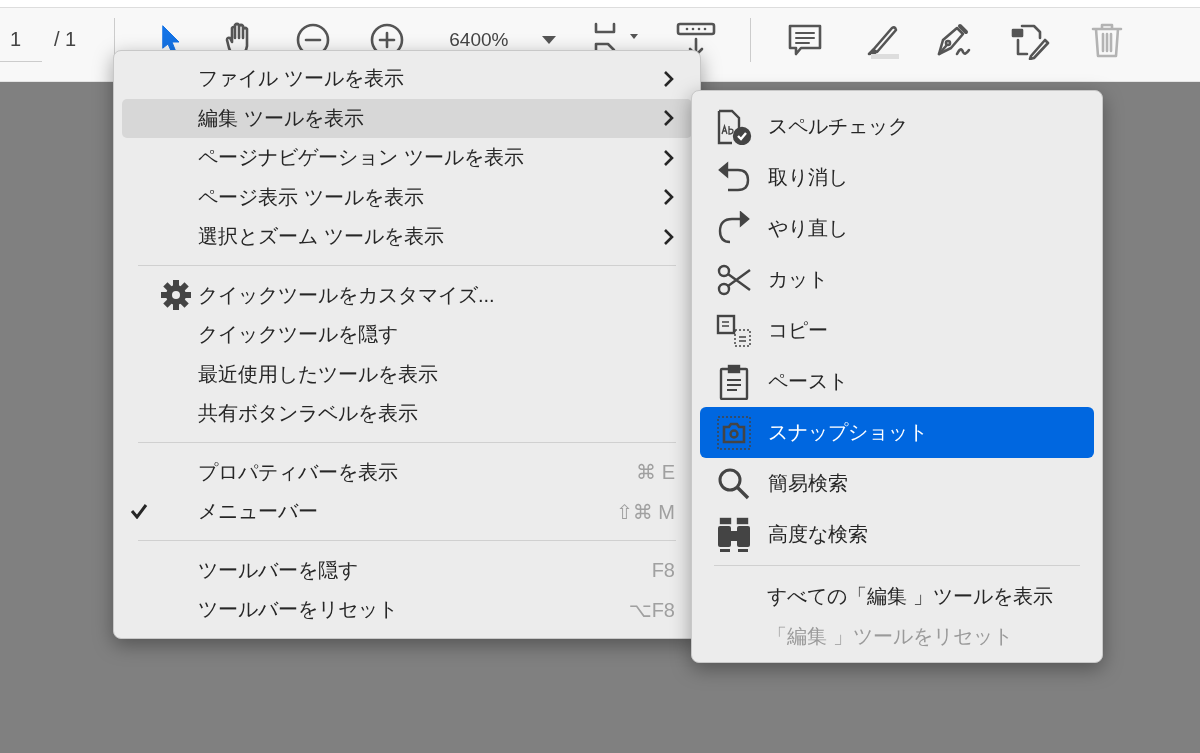 The image size is (1200, 753). I want to click on menu-item: やり直し, so click(897, 228).